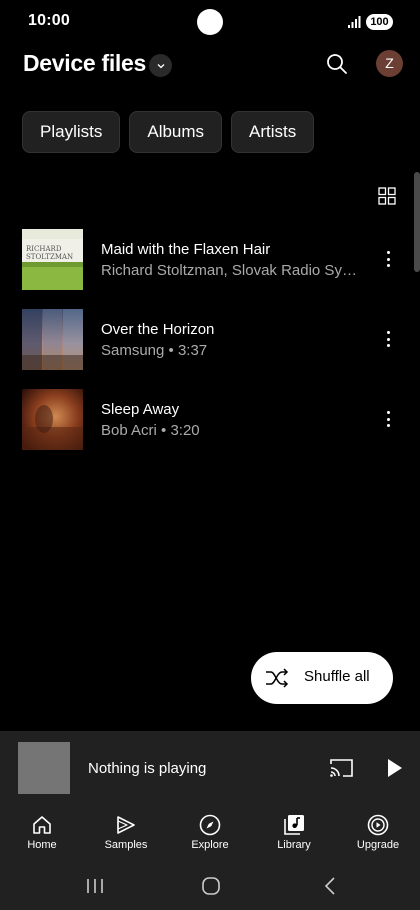 The height and width of the screenshot is (910, 420). I want to click on avatar: Z, so click(389, 63).